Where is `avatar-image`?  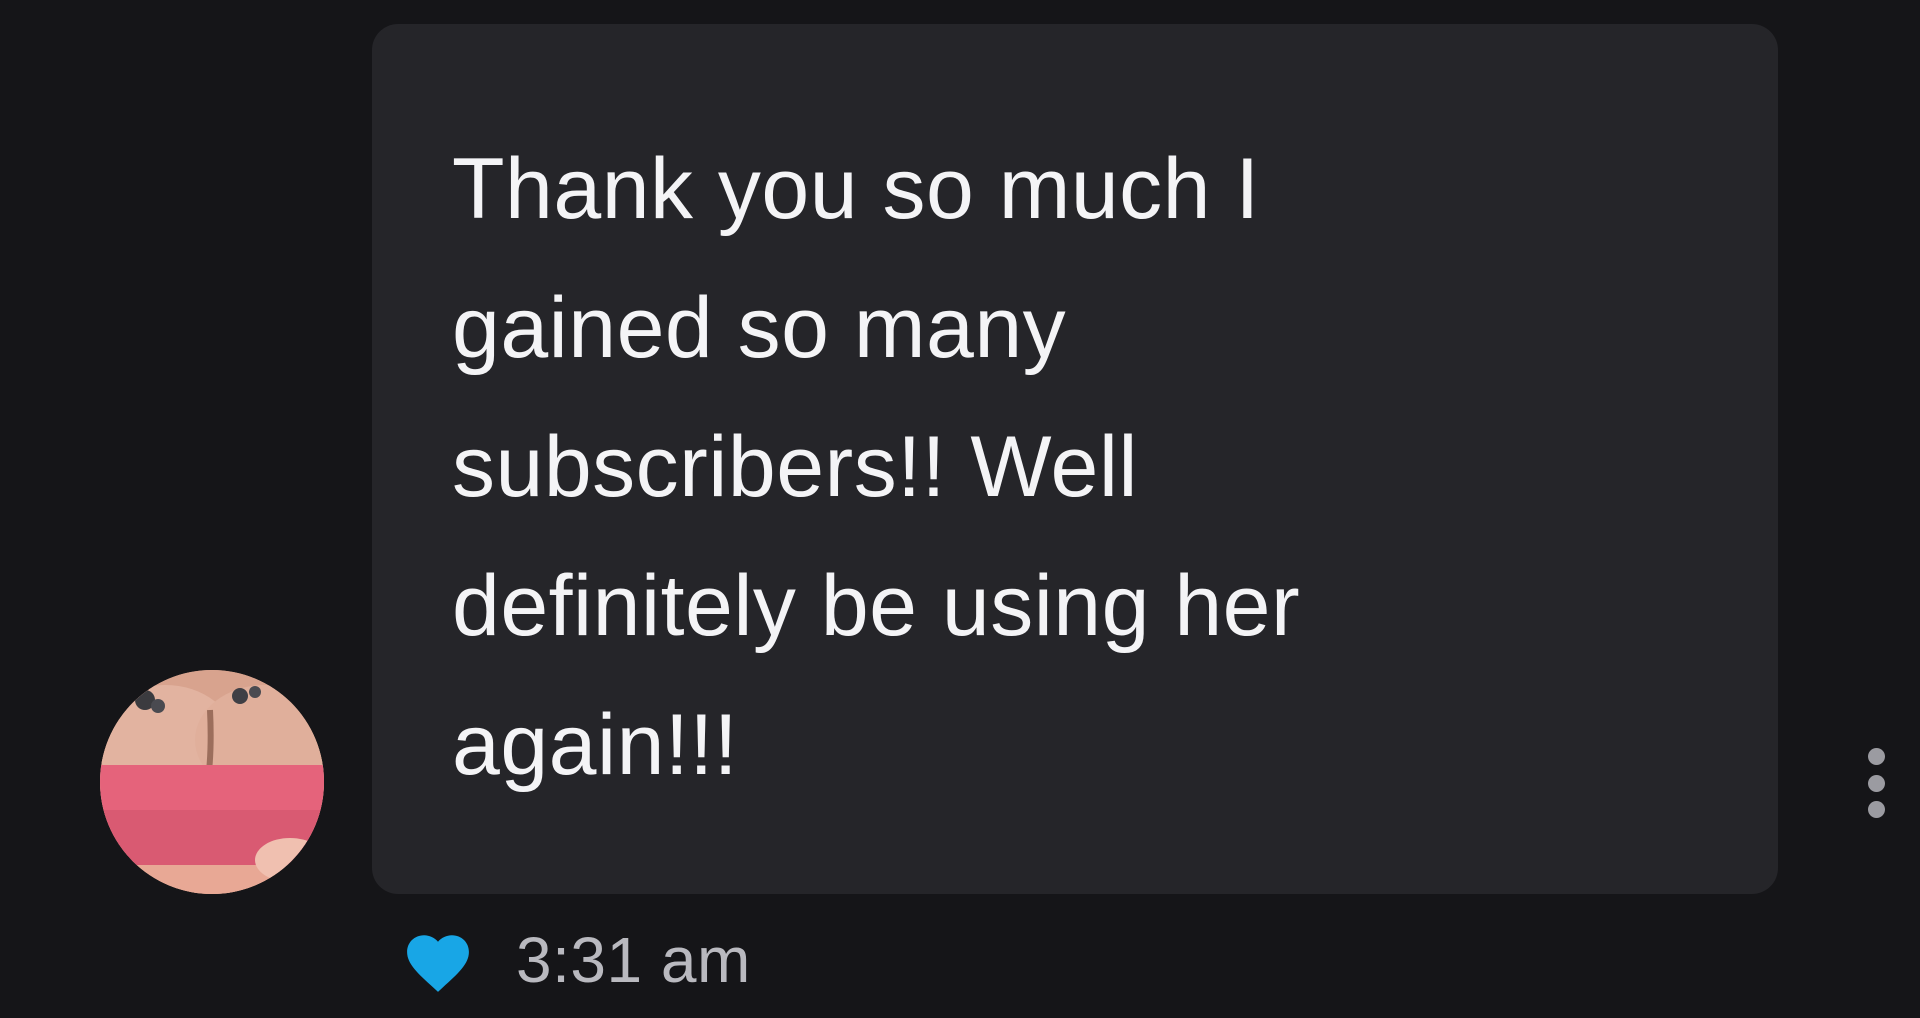 avatar-image is located at coordinates (212, 782).